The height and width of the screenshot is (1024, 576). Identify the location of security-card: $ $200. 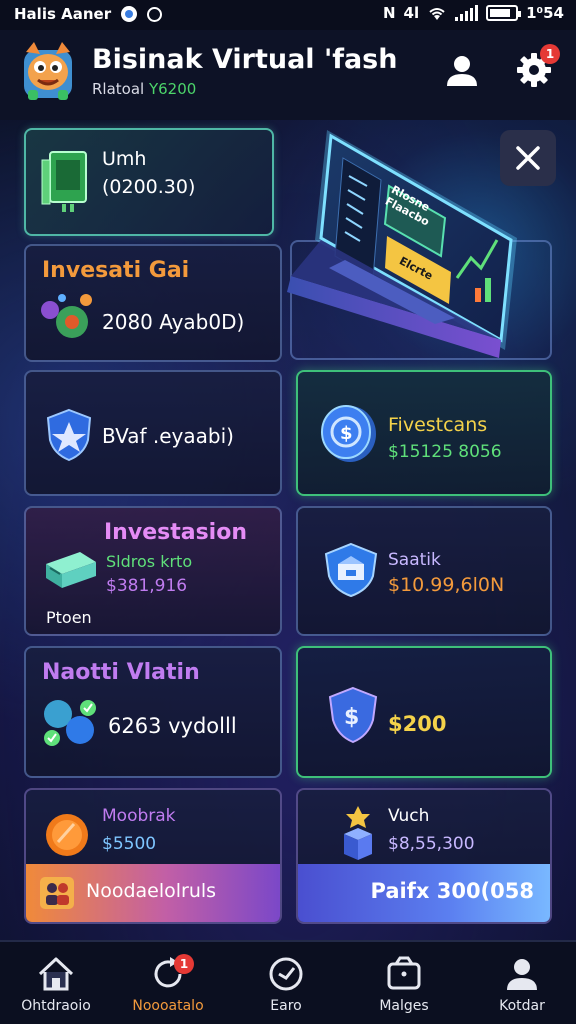
(424, 712).